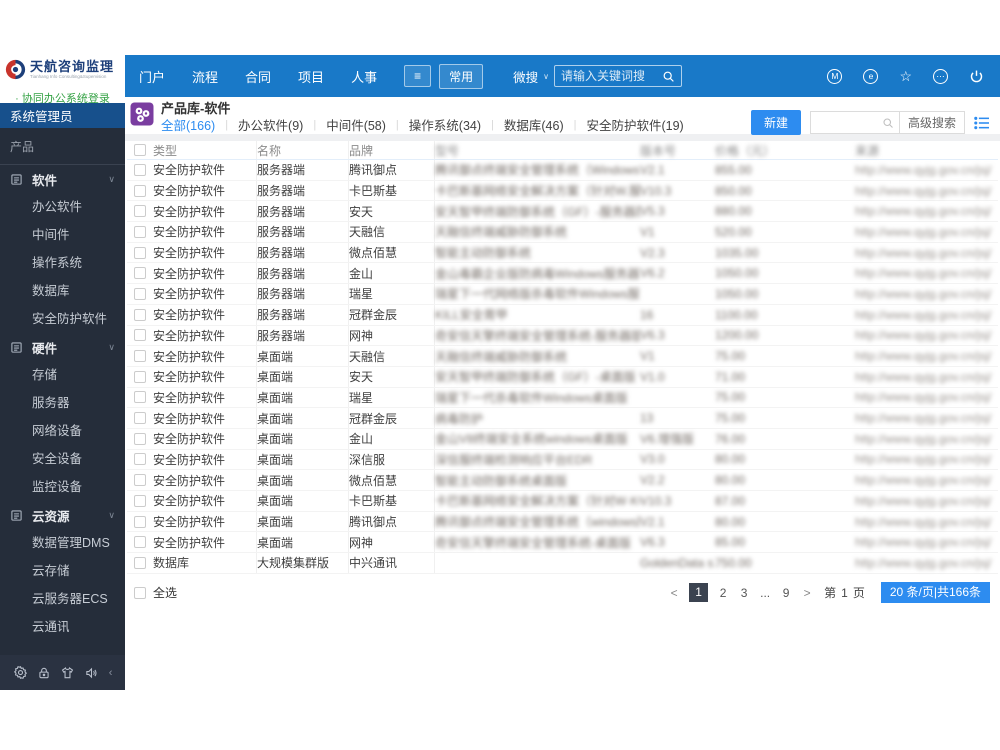 This screenshot has height=750, width=1000. Describe the element at coordinates (62, 487) in the screenshot. I see `sidebar-item: 监控设备` at that location.